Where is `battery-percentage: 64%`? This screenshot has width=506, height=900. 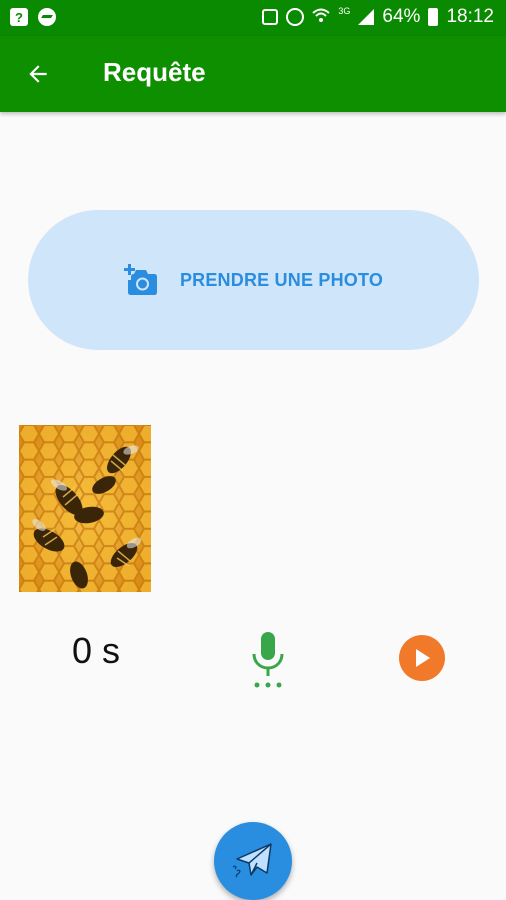
battery-percentage: 64% is located at coordinates (401, 16).